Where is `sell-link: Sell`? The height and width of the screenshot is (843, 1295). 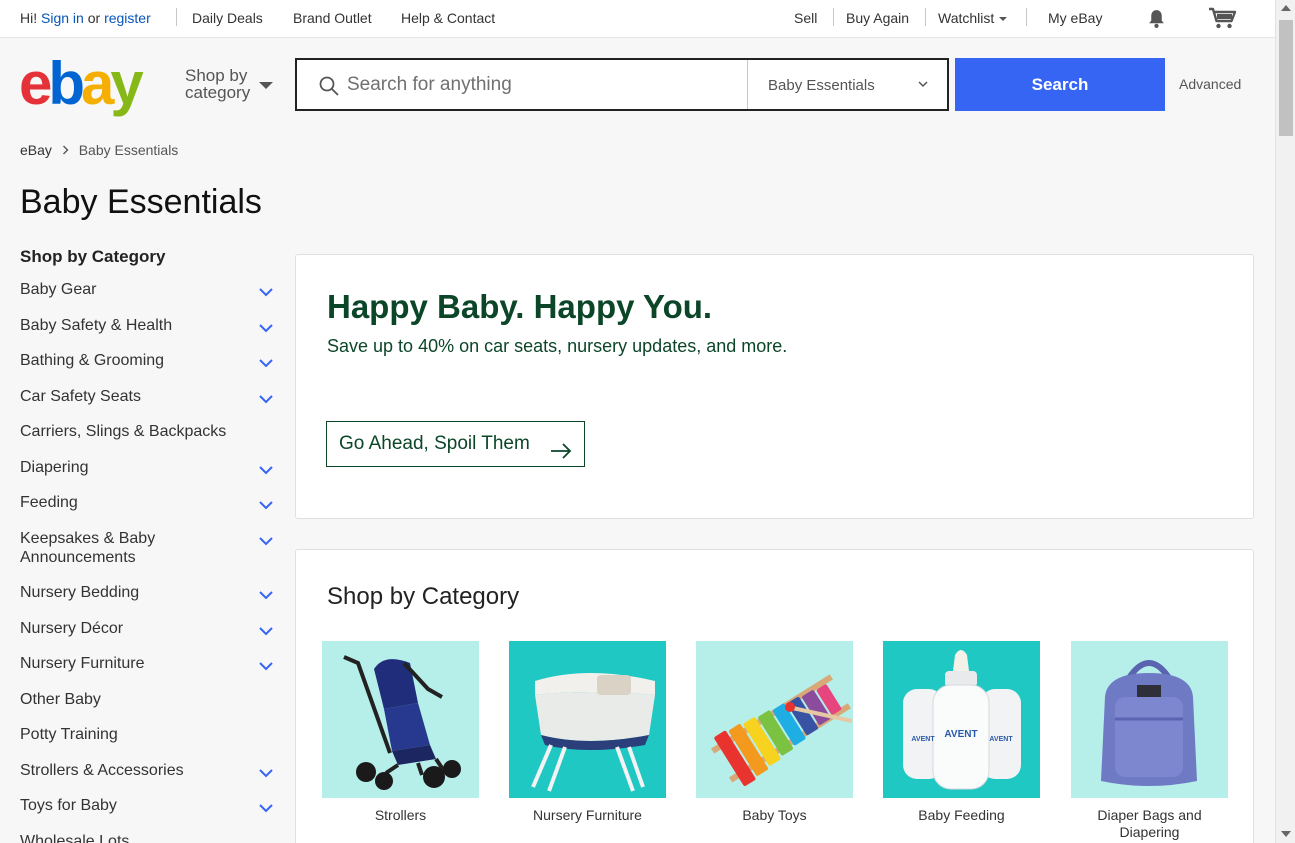 sell-link: Sell is located at coordinates (805, 18).